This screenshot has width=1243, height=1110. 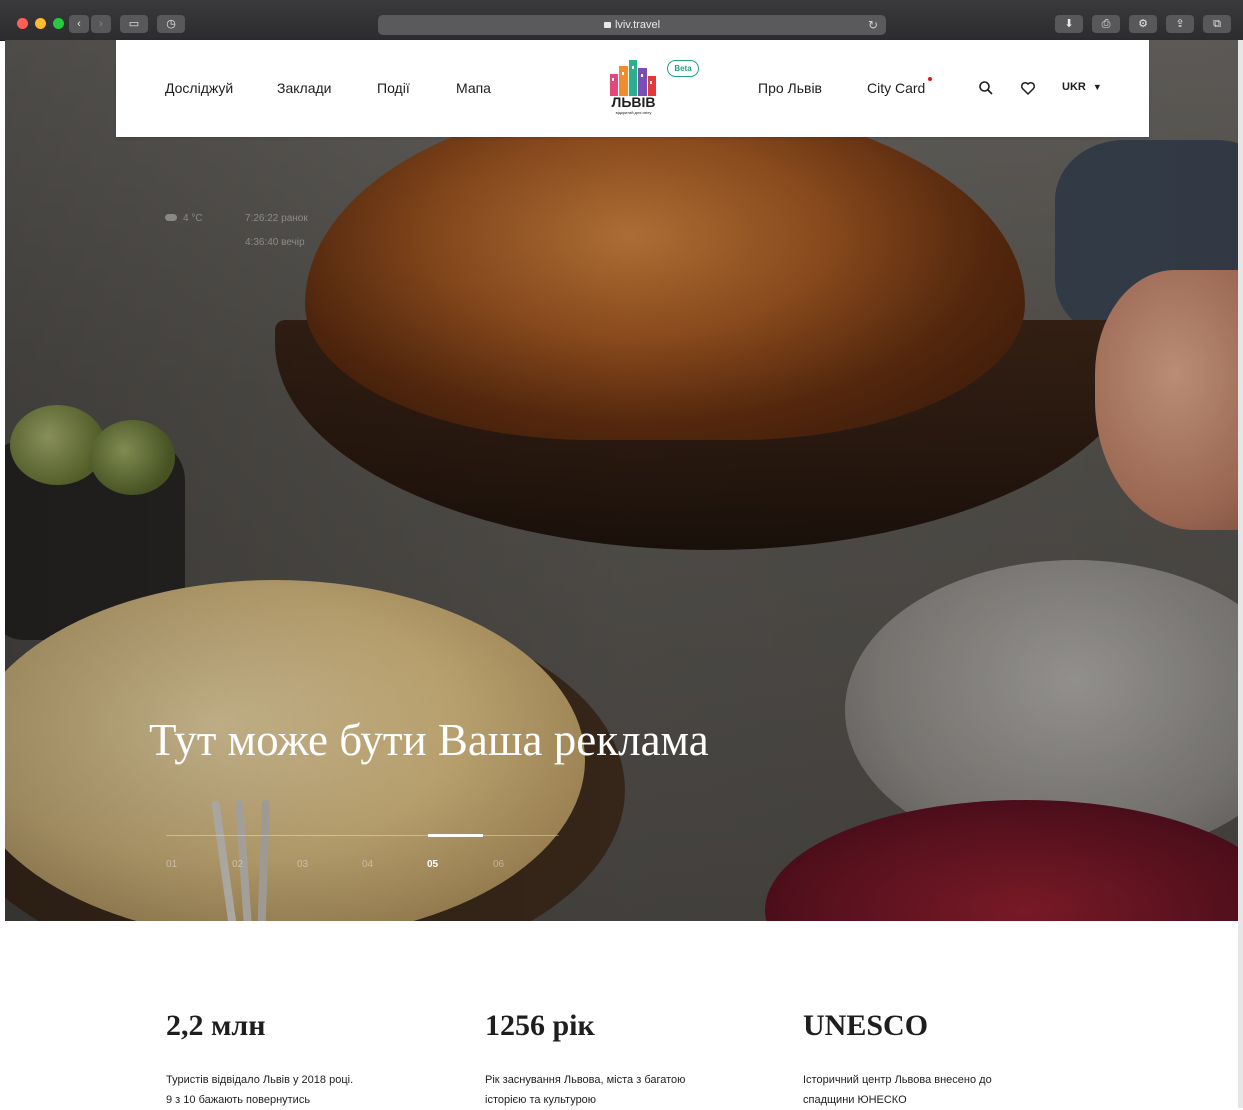 What do you see at coordinates (40, 23) in the screenshot?
I see `minimize-window-button` at bounding box center [40, 23].